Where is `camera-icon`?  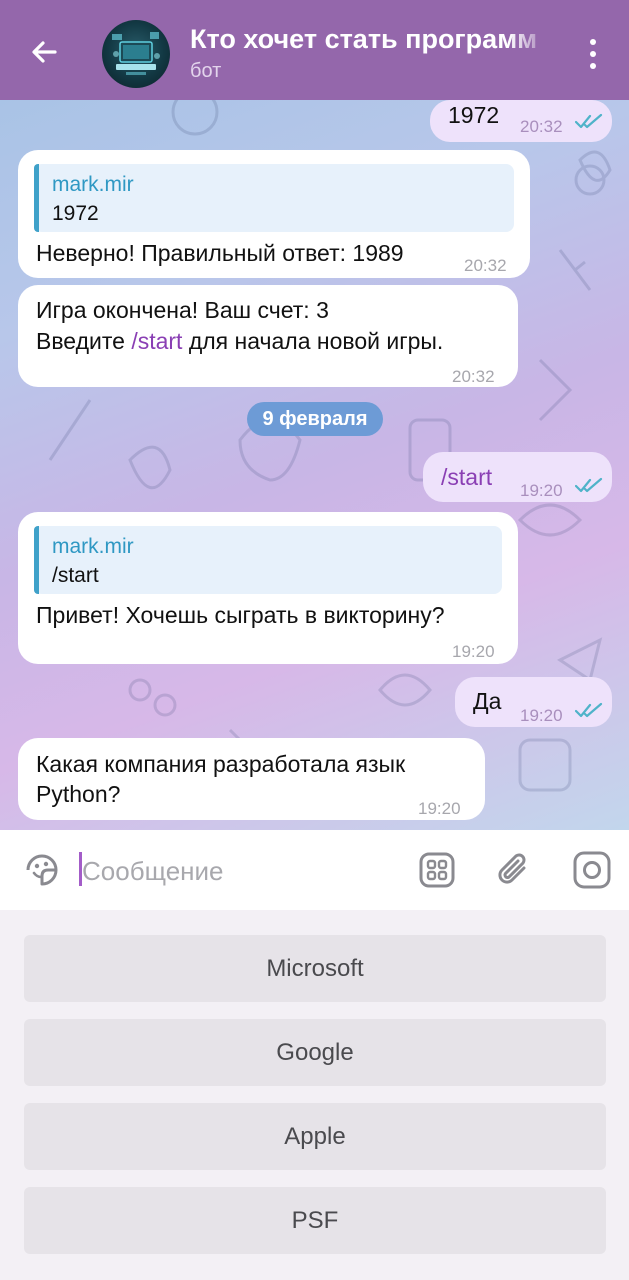 camera-icon is located at coordinates (592, 870).